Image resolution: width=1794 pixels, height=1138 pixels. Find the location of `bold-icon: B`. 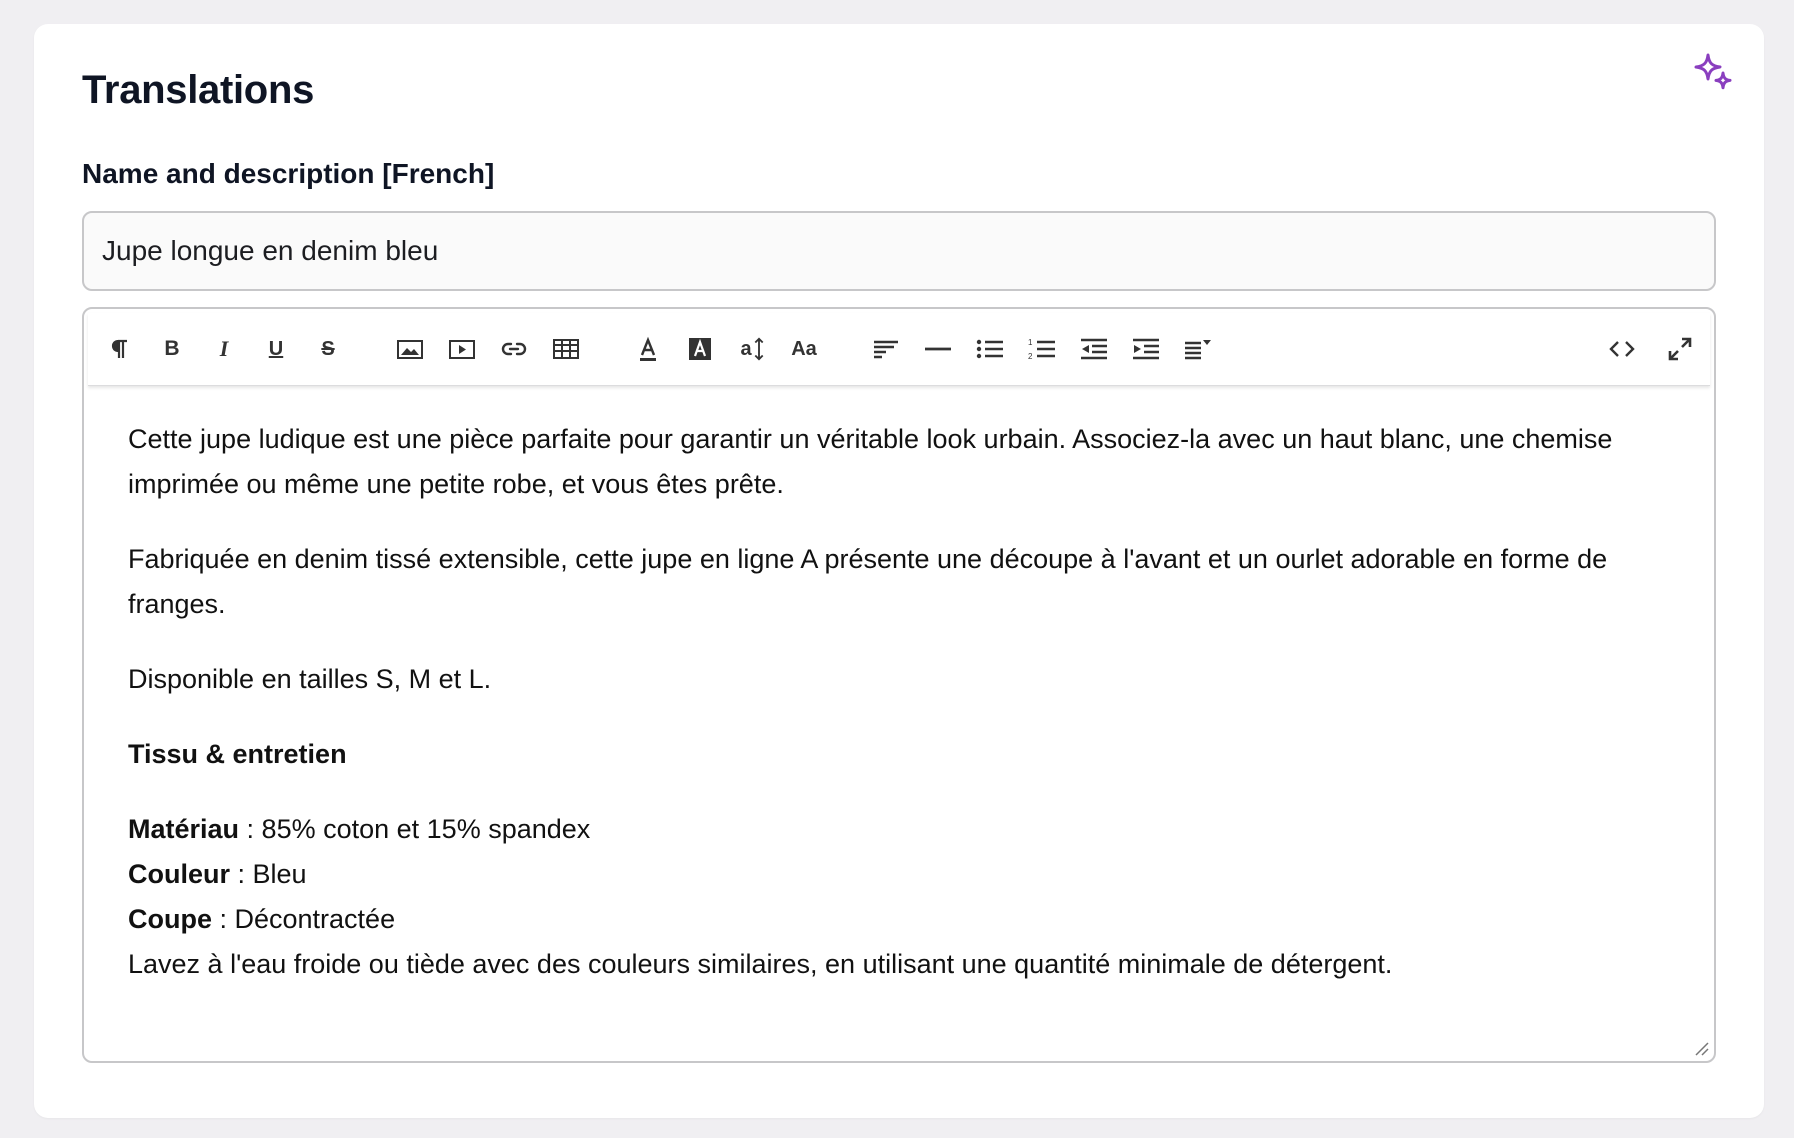

bold-icon: B is located at coordinates (172, 349).